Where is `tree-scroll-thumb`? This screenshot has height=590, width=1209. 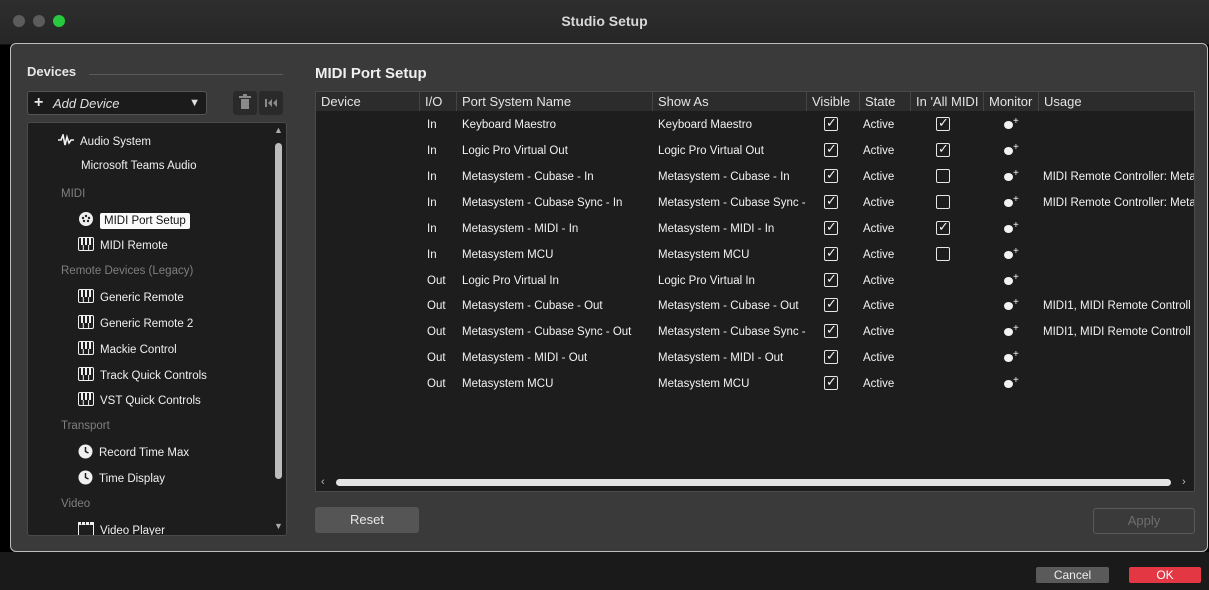 tree-scroll-thumb is located at coordinates (278, 311).